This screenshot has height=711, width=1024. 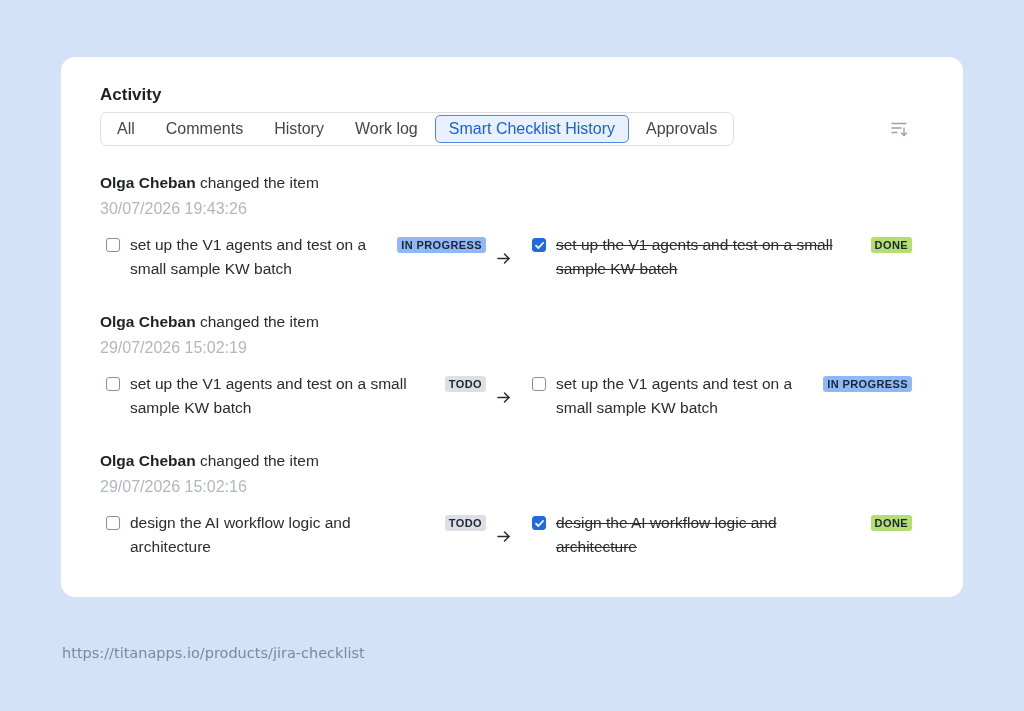 I want to click on activity-tab: Smart Checklist History, so click(x=531, y=129).